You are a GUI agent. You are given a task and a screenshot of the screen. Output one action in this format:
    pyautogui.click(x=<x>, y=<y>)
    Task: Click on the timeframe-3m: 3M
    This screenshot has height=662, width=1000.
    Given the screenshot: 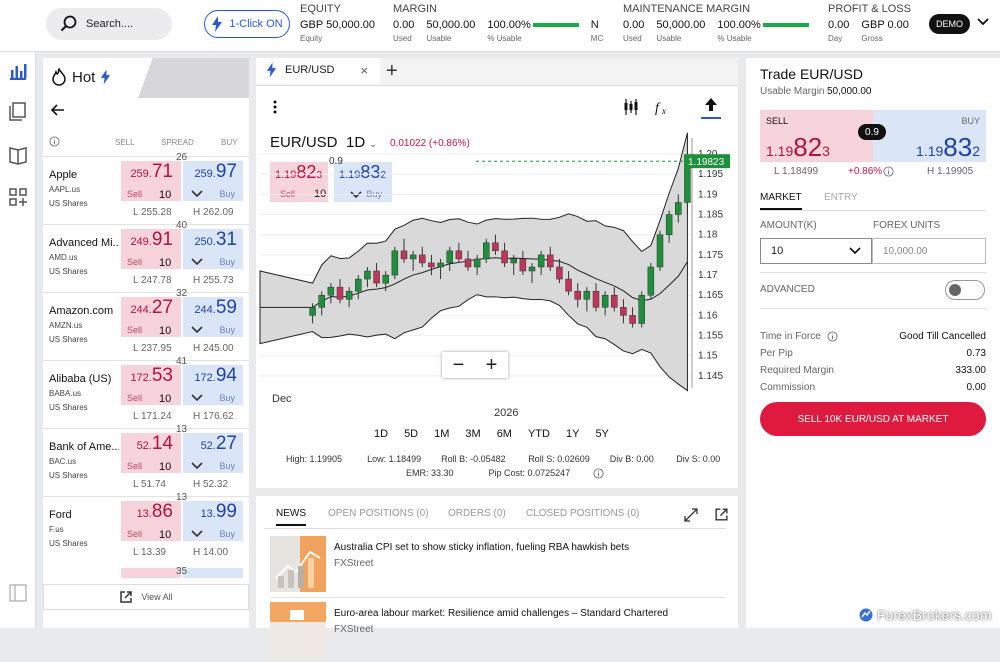 What is the action you would take?
    pyautogui.click(x=472, y=434)
    